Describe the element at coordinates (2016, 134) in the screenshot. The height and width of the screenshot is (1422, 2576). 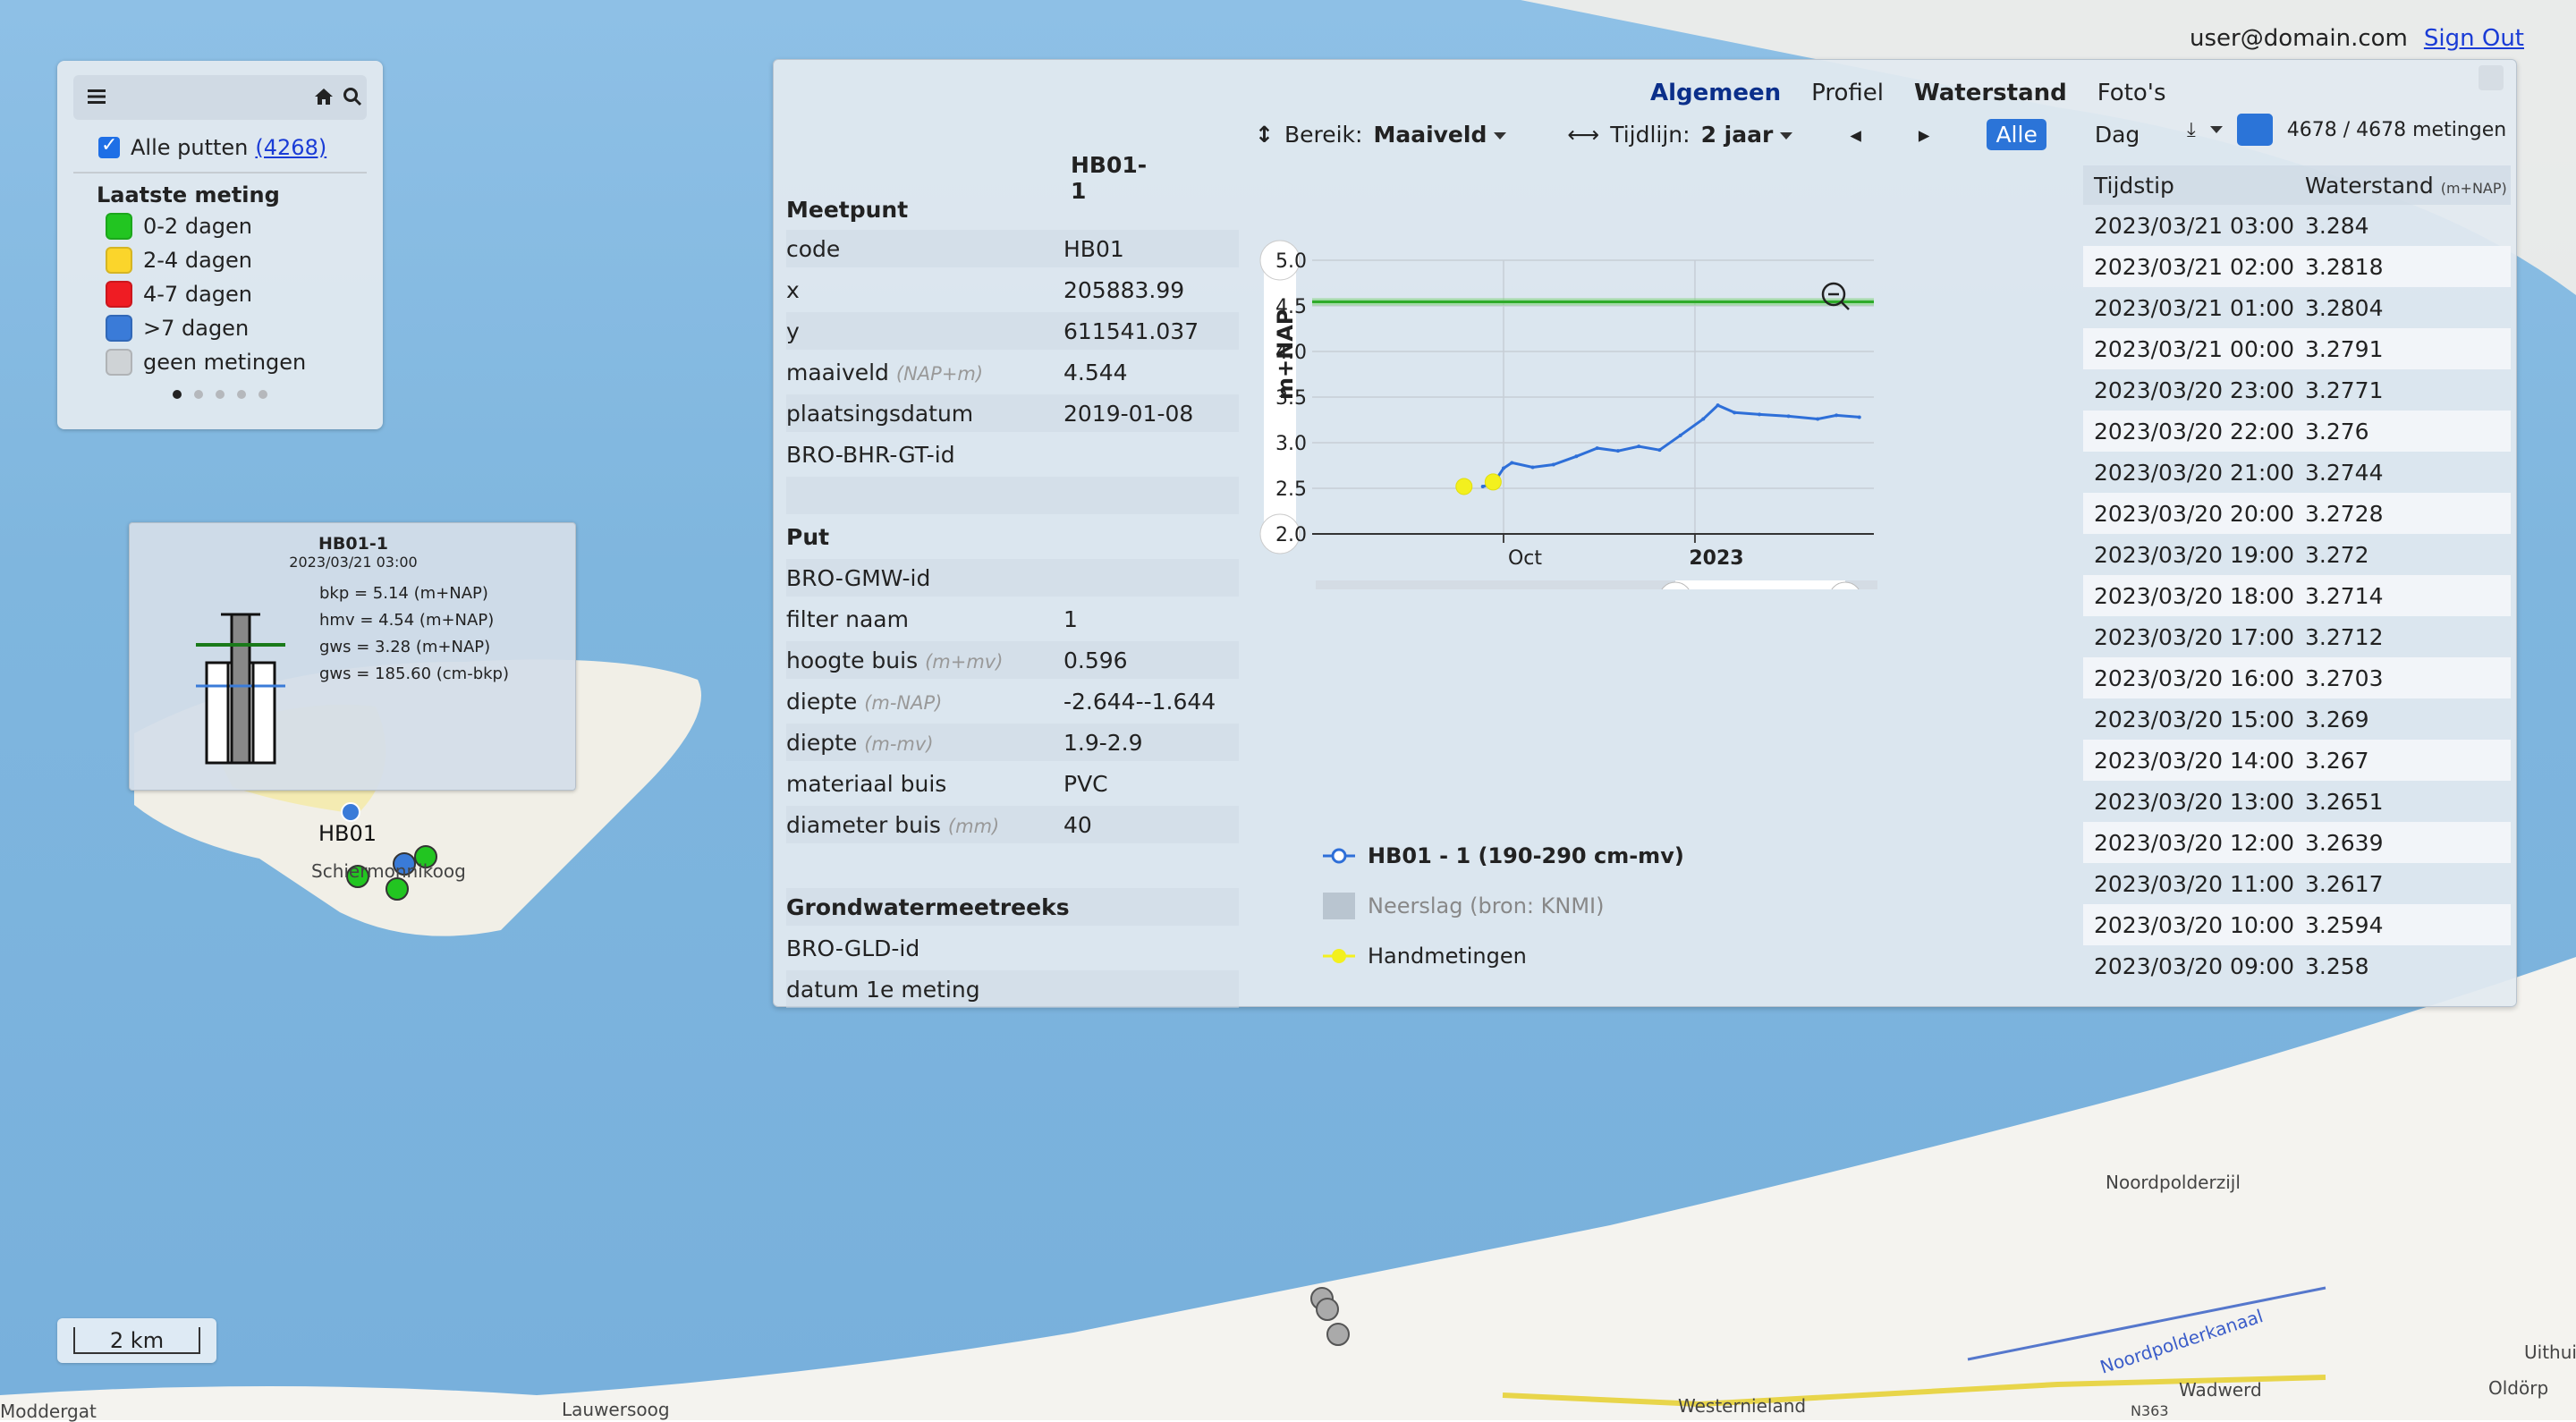
I see `all-button: Alle` at that location.